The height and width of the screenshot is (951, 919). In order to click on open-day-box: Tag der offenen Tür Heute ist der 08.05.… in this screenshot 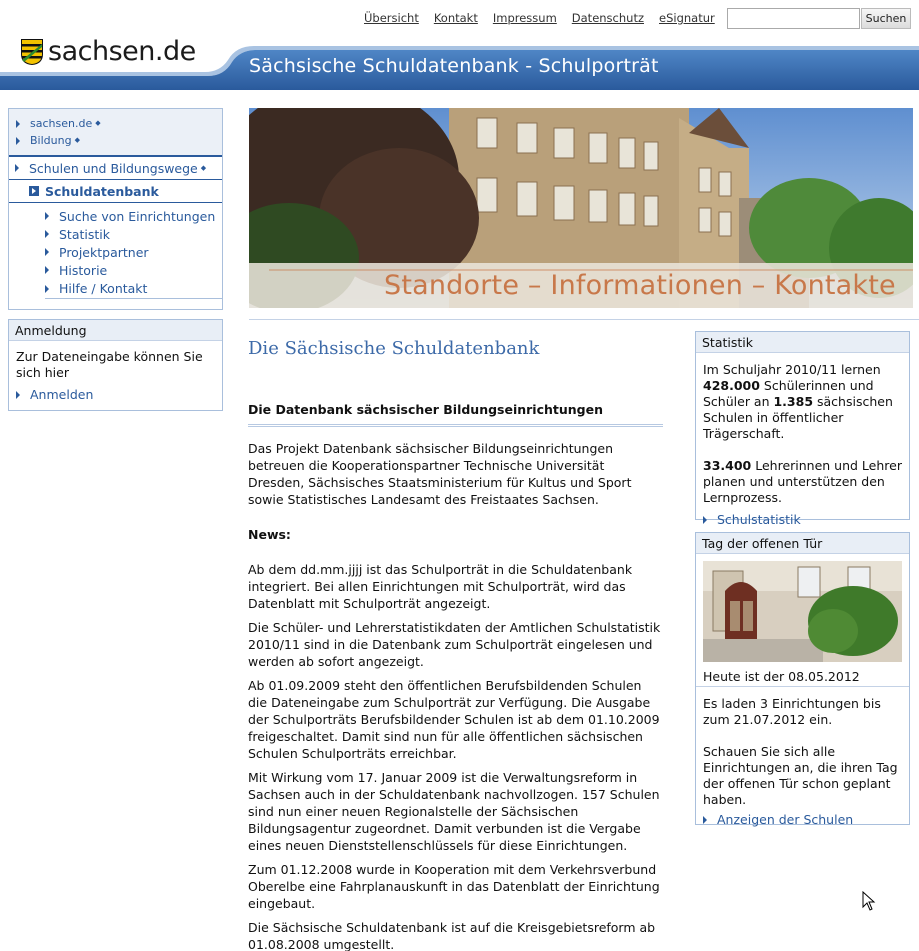, I will do `click(802, 679)`.